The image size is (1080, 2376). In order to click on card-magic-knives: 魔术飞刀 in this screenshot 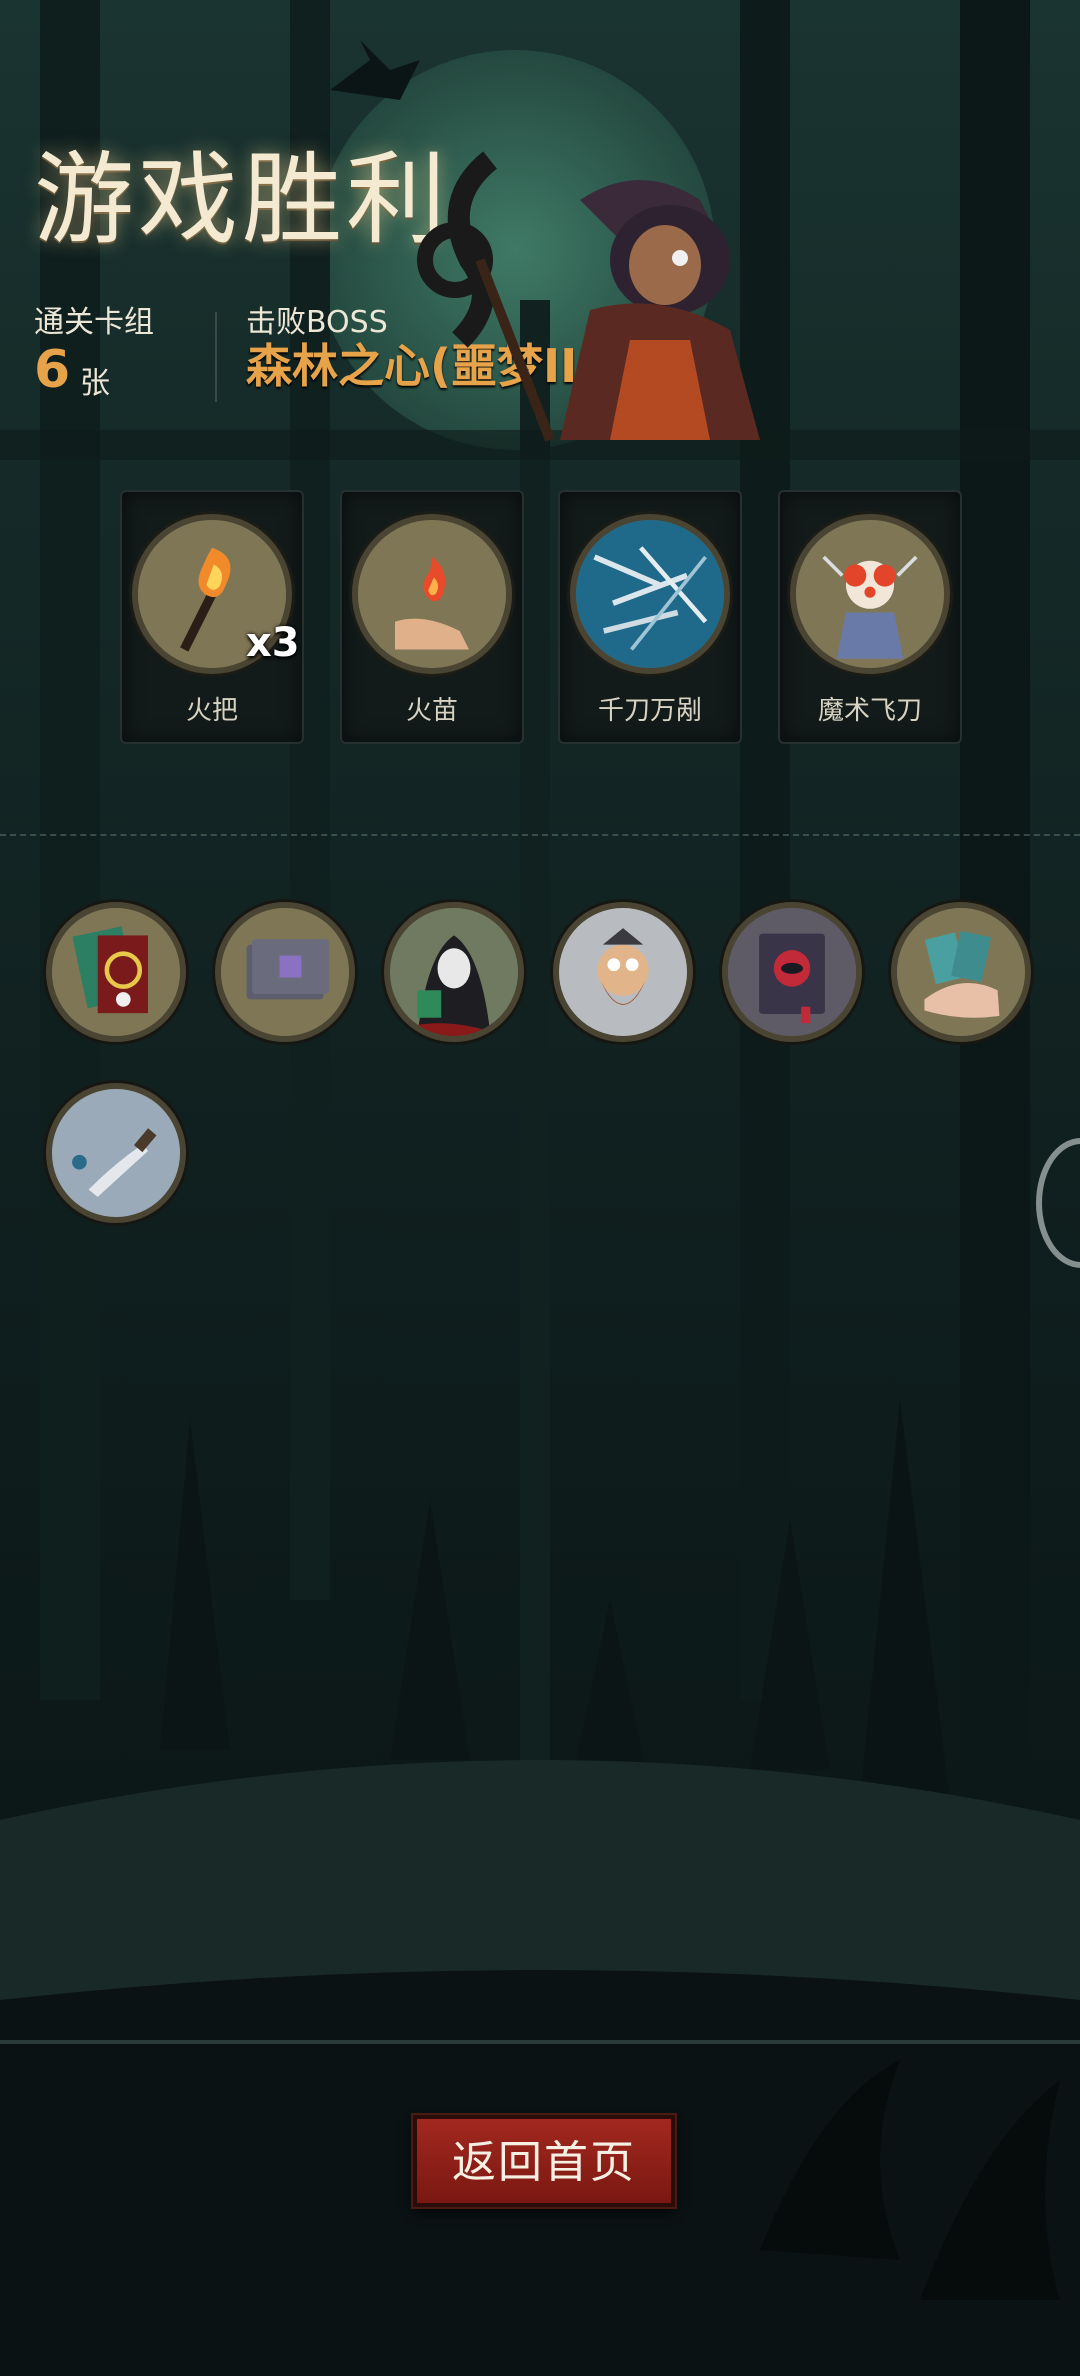, I will do `click(870, 617)`.